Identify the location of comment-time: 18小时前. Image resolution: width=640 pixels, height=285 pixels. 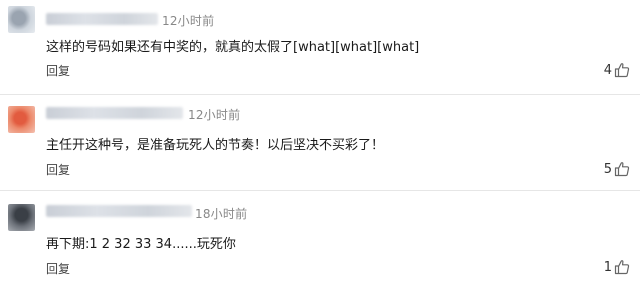
(221, 214).